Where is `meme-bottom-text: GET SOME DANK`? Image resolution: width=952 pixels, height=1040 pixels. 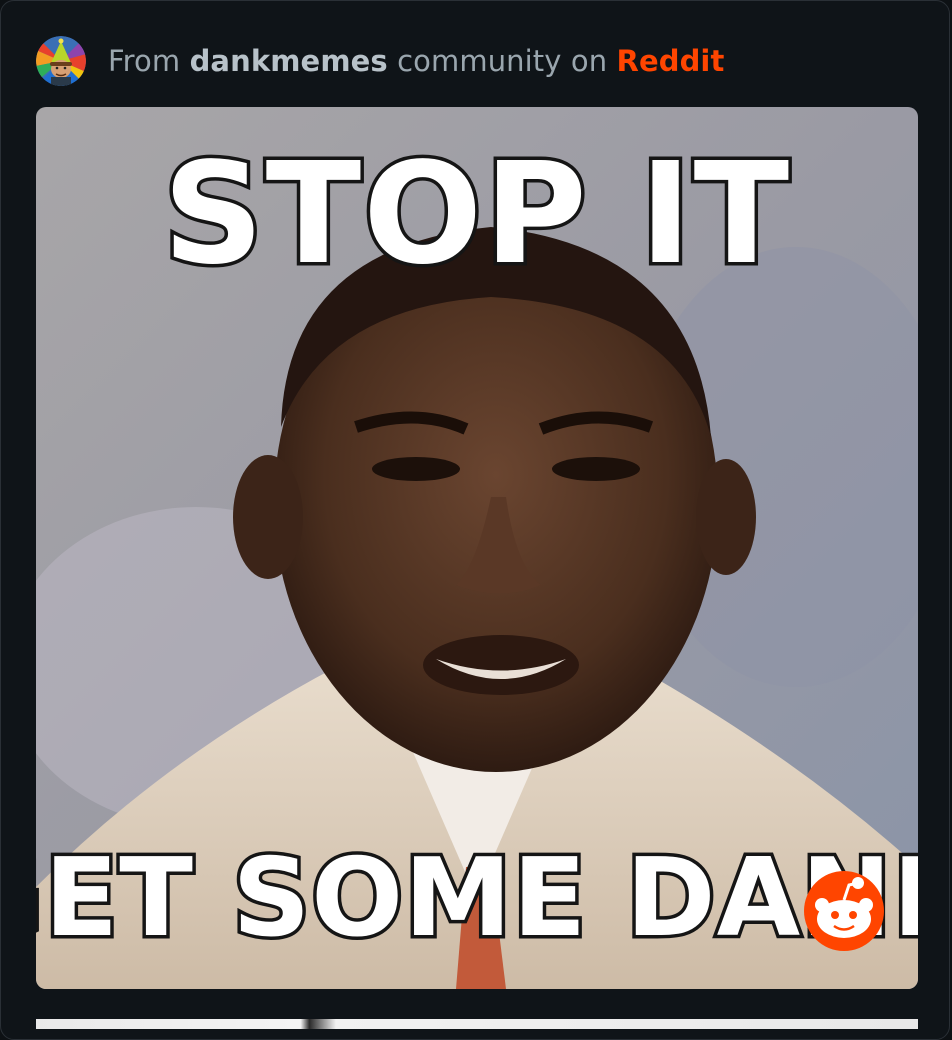
meme-bottom-text: GET SOME DANK is located at coordinates (477, 898).